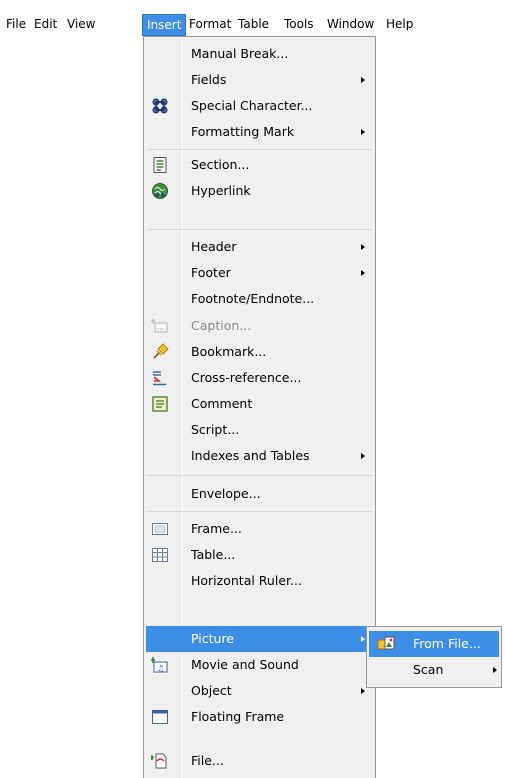 This screenshot has height=778, width=505. Describe the element at coordinates (209, 79) in the screenshot. I see `menu-item-label: Fields` at that location.